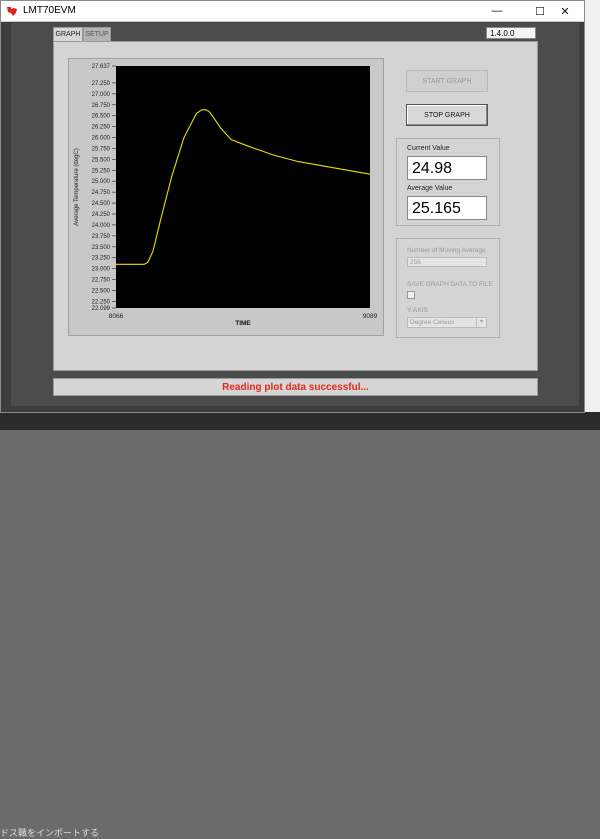  What do you see at coordinates (101, 215) in the screenshot?
I see `y-tick-label: 24.250` at bounding box center [101, 215].